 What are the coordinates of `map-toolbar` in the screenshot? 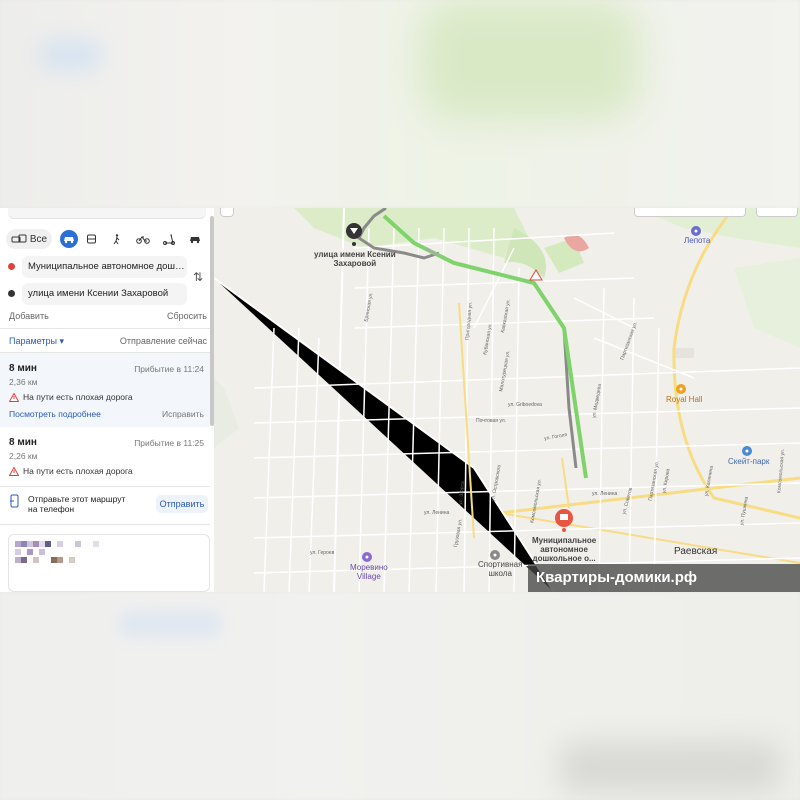 It's located at (690, 212).